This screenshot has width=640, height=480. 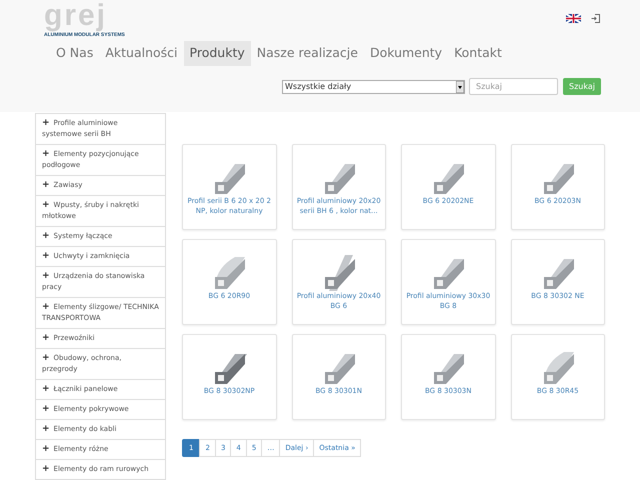 What do you see at coordinates (573, 18) in the screenshot?
I see `flag-icon` at bounding box center [573, 18].